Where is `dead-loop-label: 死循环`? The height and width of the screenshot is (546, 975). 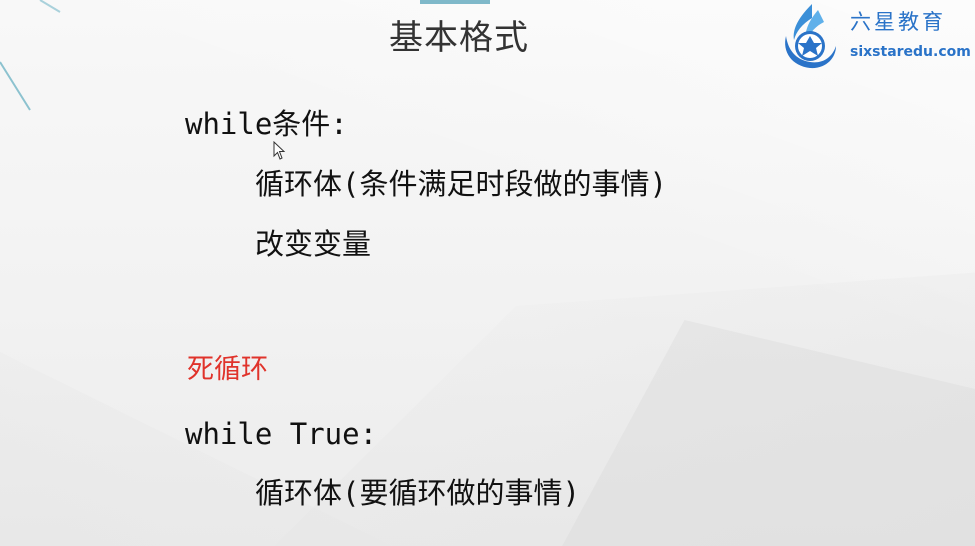 dead-loop-label: 死循环 is located at coordinates (227, 369).